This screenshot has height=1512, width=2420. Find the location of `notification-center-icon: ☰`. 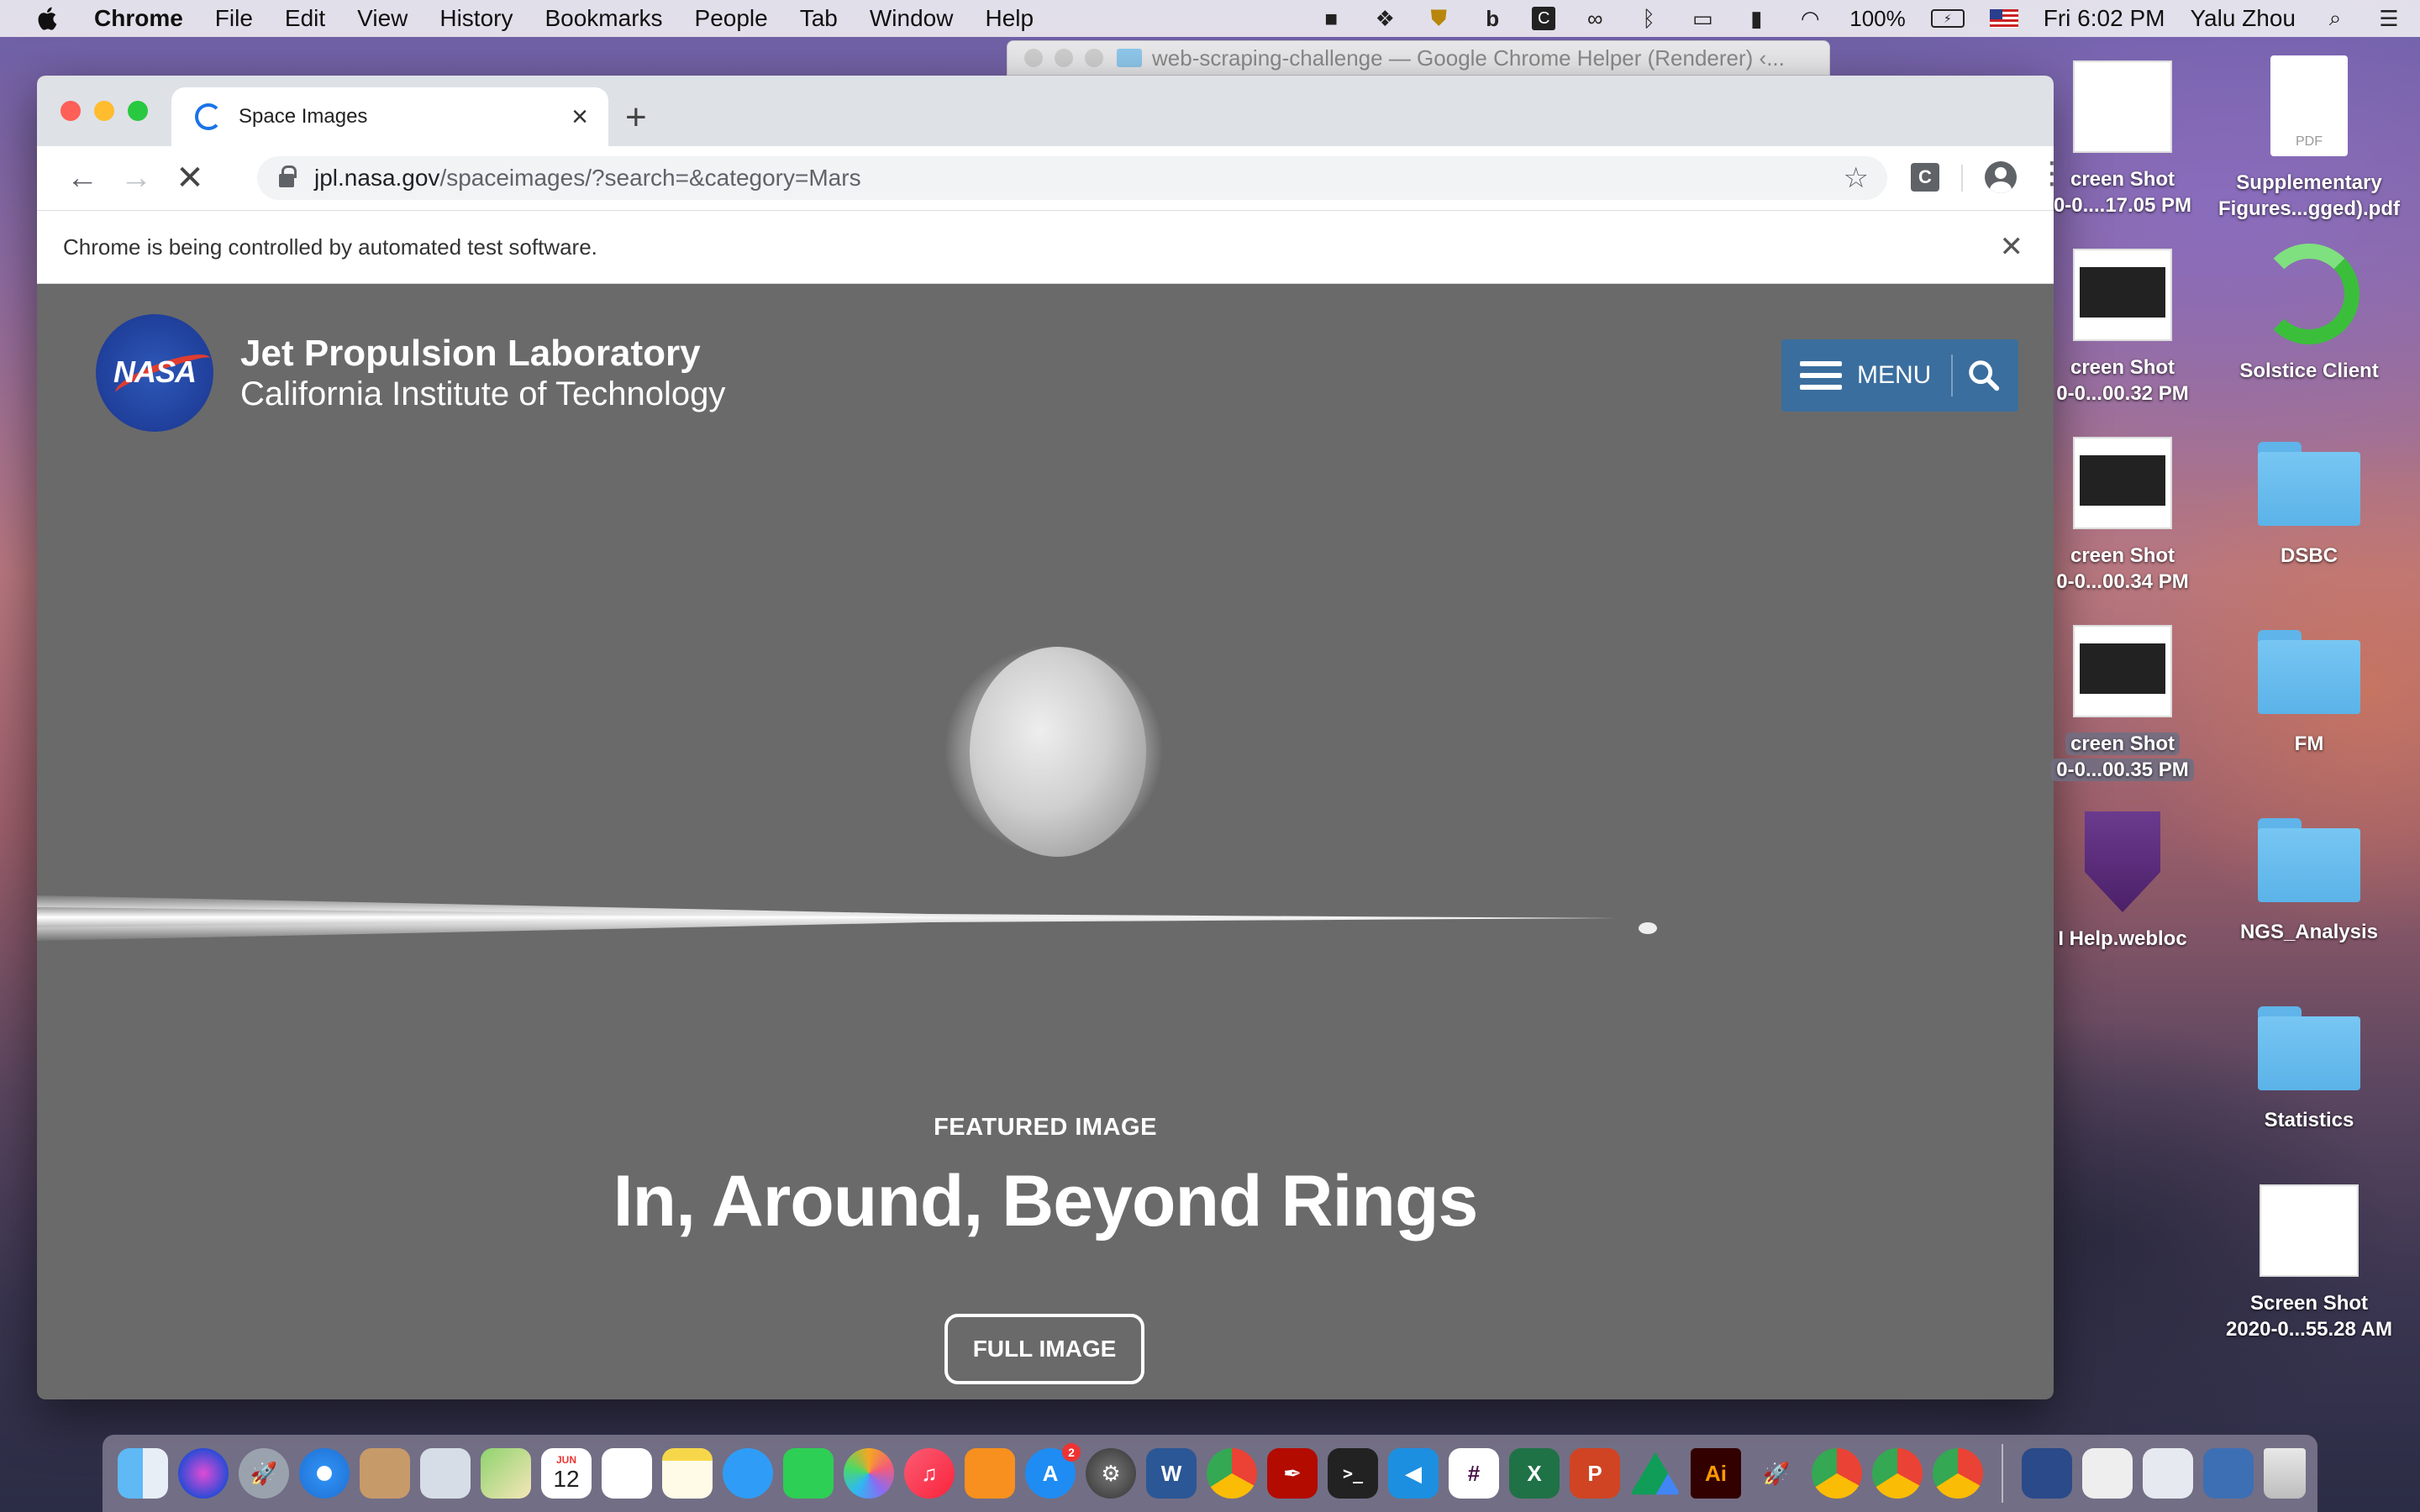

notification-center-icon: ☰ is located at coordinates (2389, 18).